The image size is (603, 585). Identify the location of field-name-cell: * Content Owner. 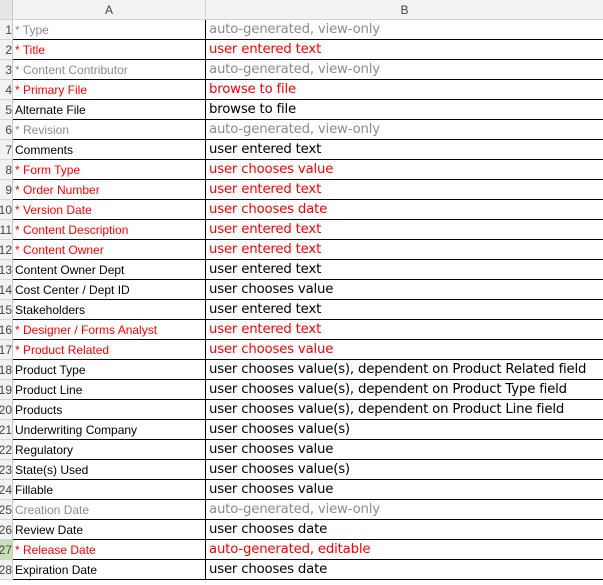
(109, 250).